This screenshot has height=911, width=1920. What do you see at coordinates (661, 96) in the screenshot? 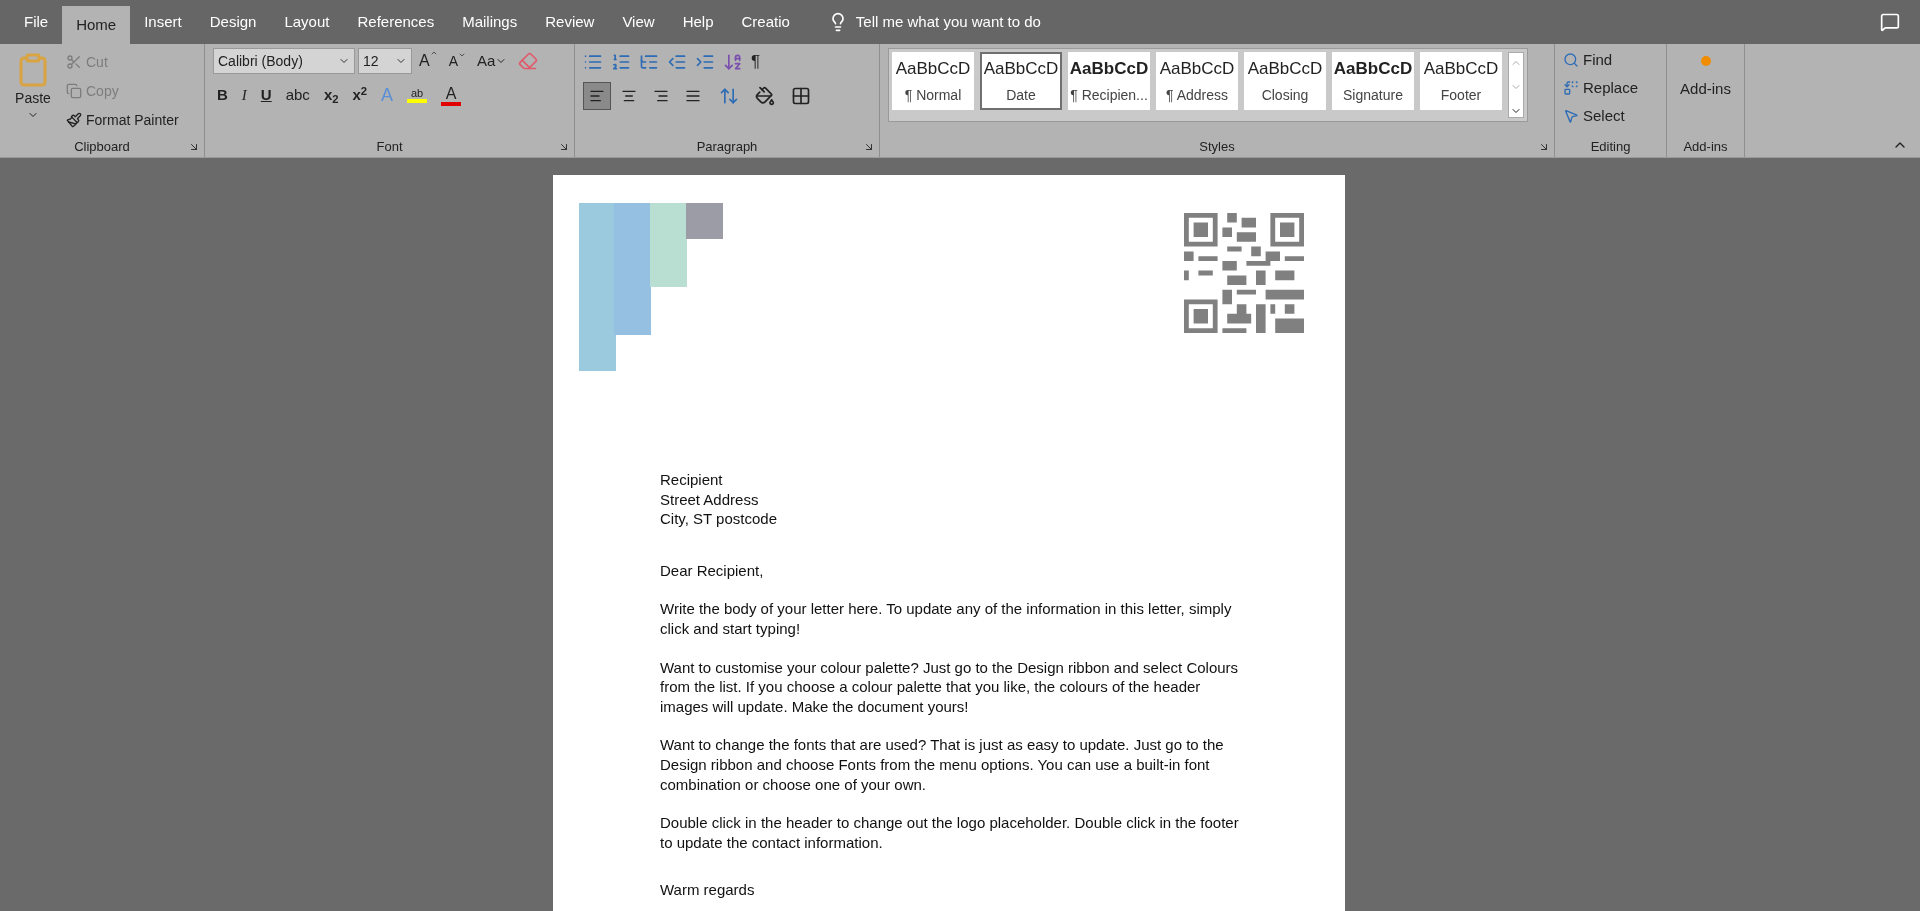
I see `align-right-icon` at bounding box center [661, 96].